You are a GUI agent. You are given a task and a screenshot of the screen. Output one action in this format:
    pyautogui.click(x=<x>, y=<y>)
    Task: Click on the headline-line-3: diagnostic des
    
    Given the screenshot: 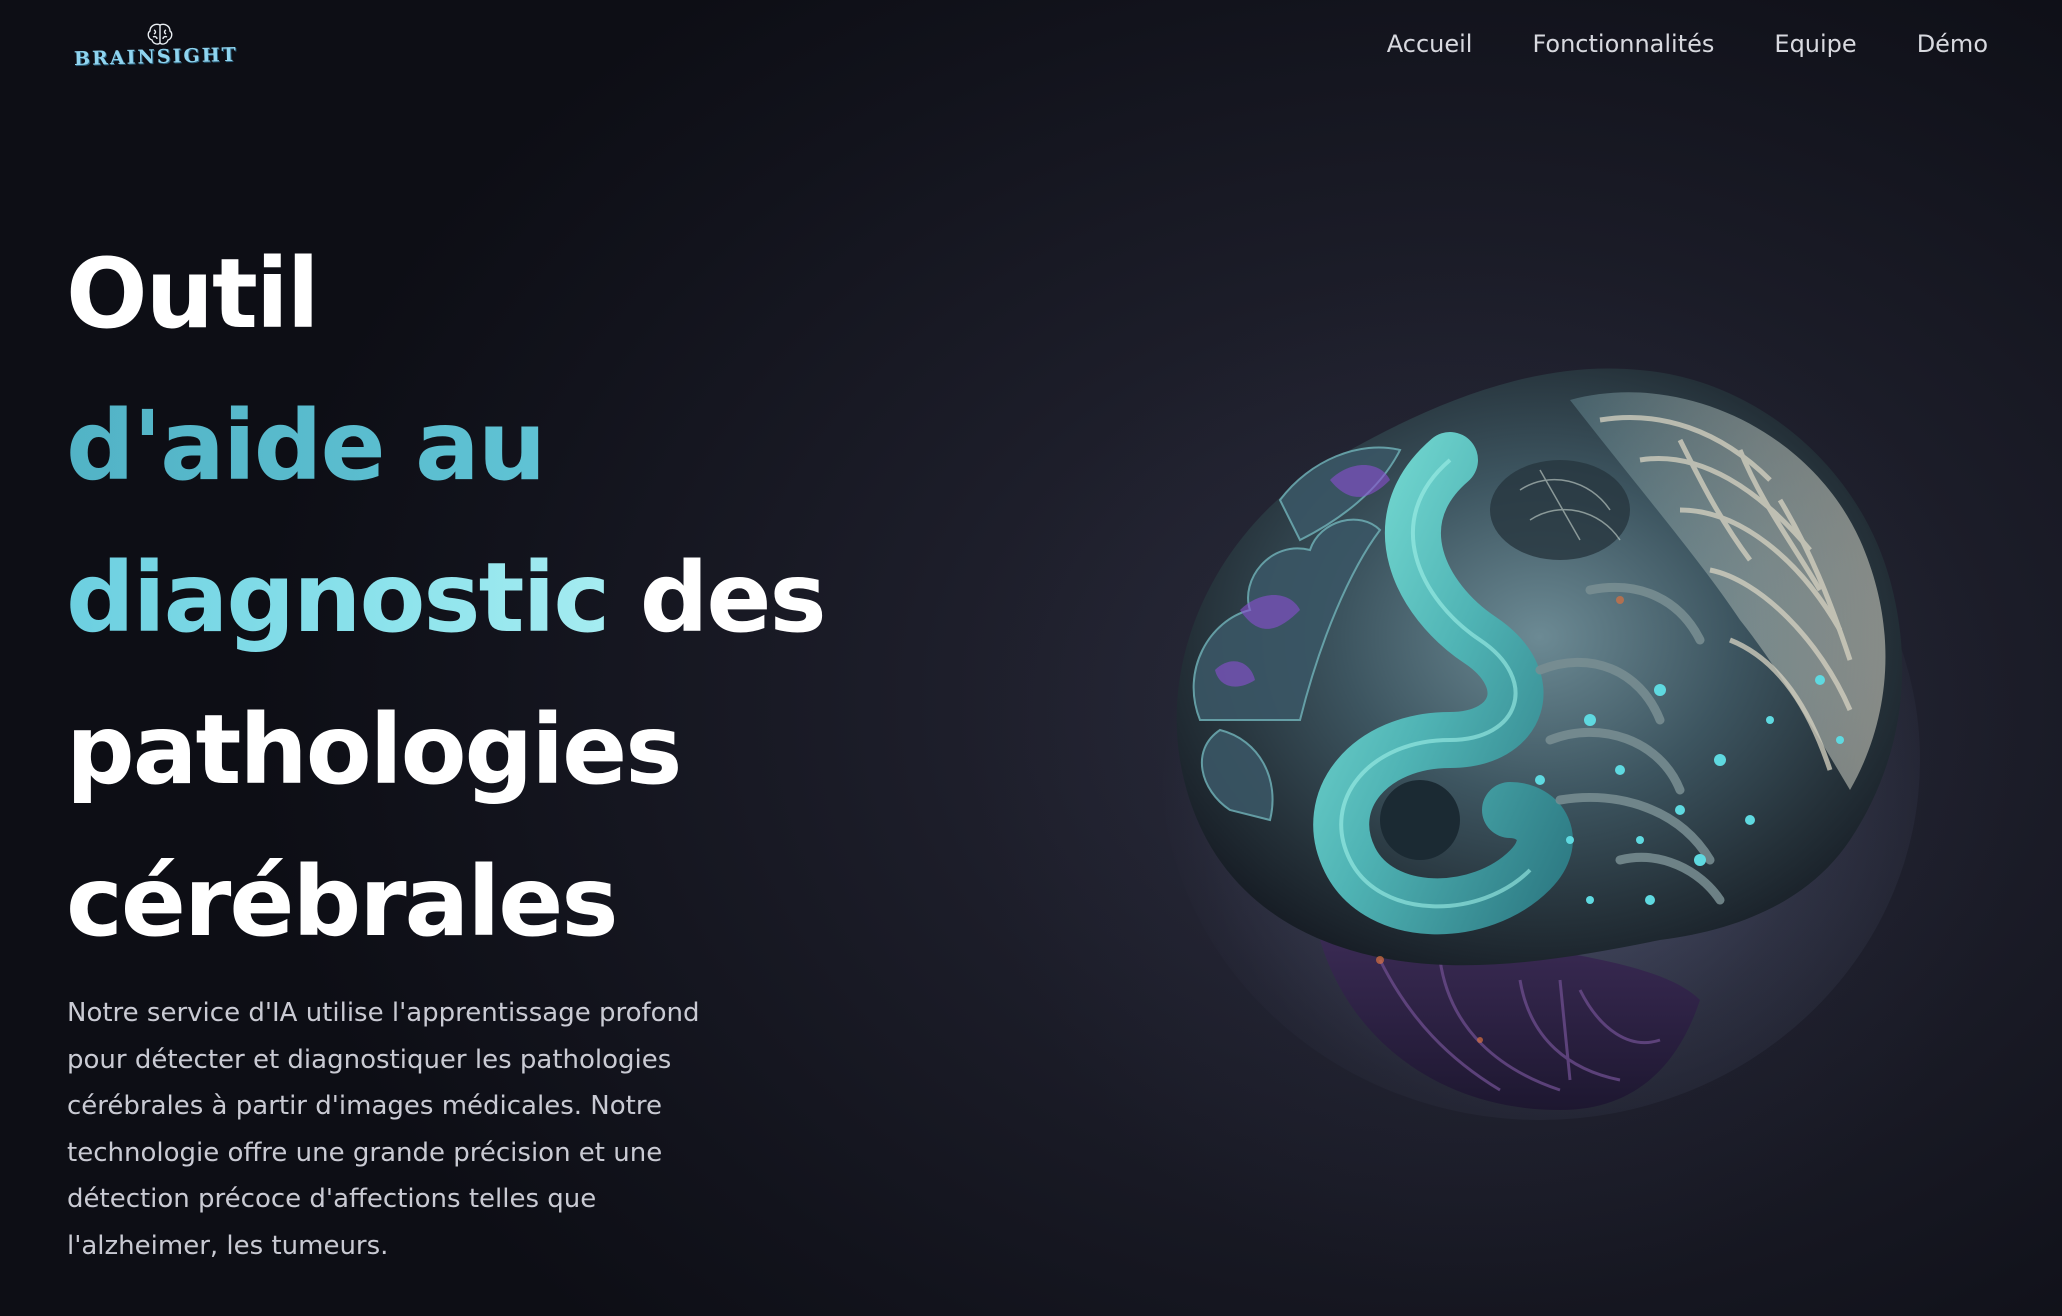 What is the action you would take?
    pyautogui.click(x=546, y=598)
    